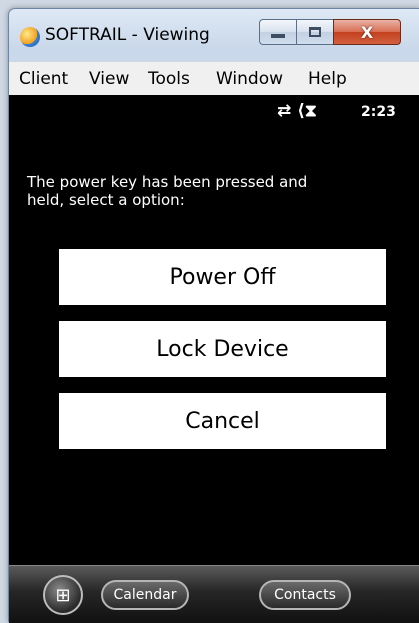 Image resolution: width=419 pixels, height=623 pixels. Describe the element at coordinates (30, 37) in the screenshot. I see `app-icon` at that location.